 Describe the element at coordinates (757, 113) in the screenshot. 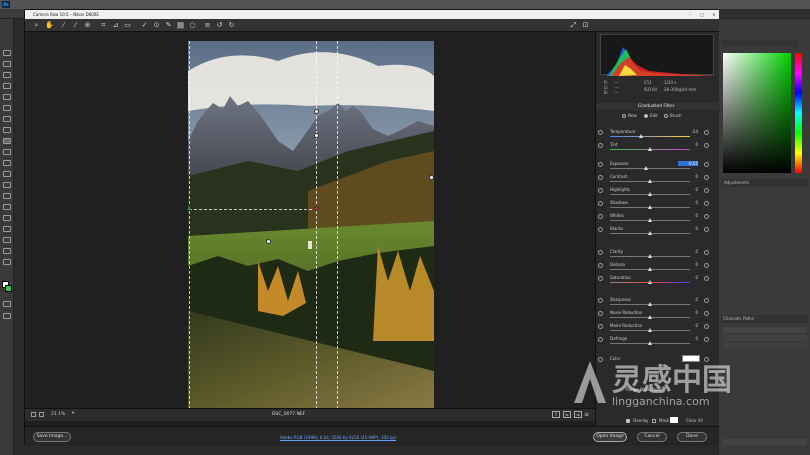

I see `color-picker-field` at that location.